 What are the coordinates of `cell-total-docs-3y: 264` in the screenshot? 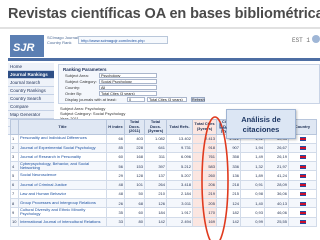 It's located at (155, 184).